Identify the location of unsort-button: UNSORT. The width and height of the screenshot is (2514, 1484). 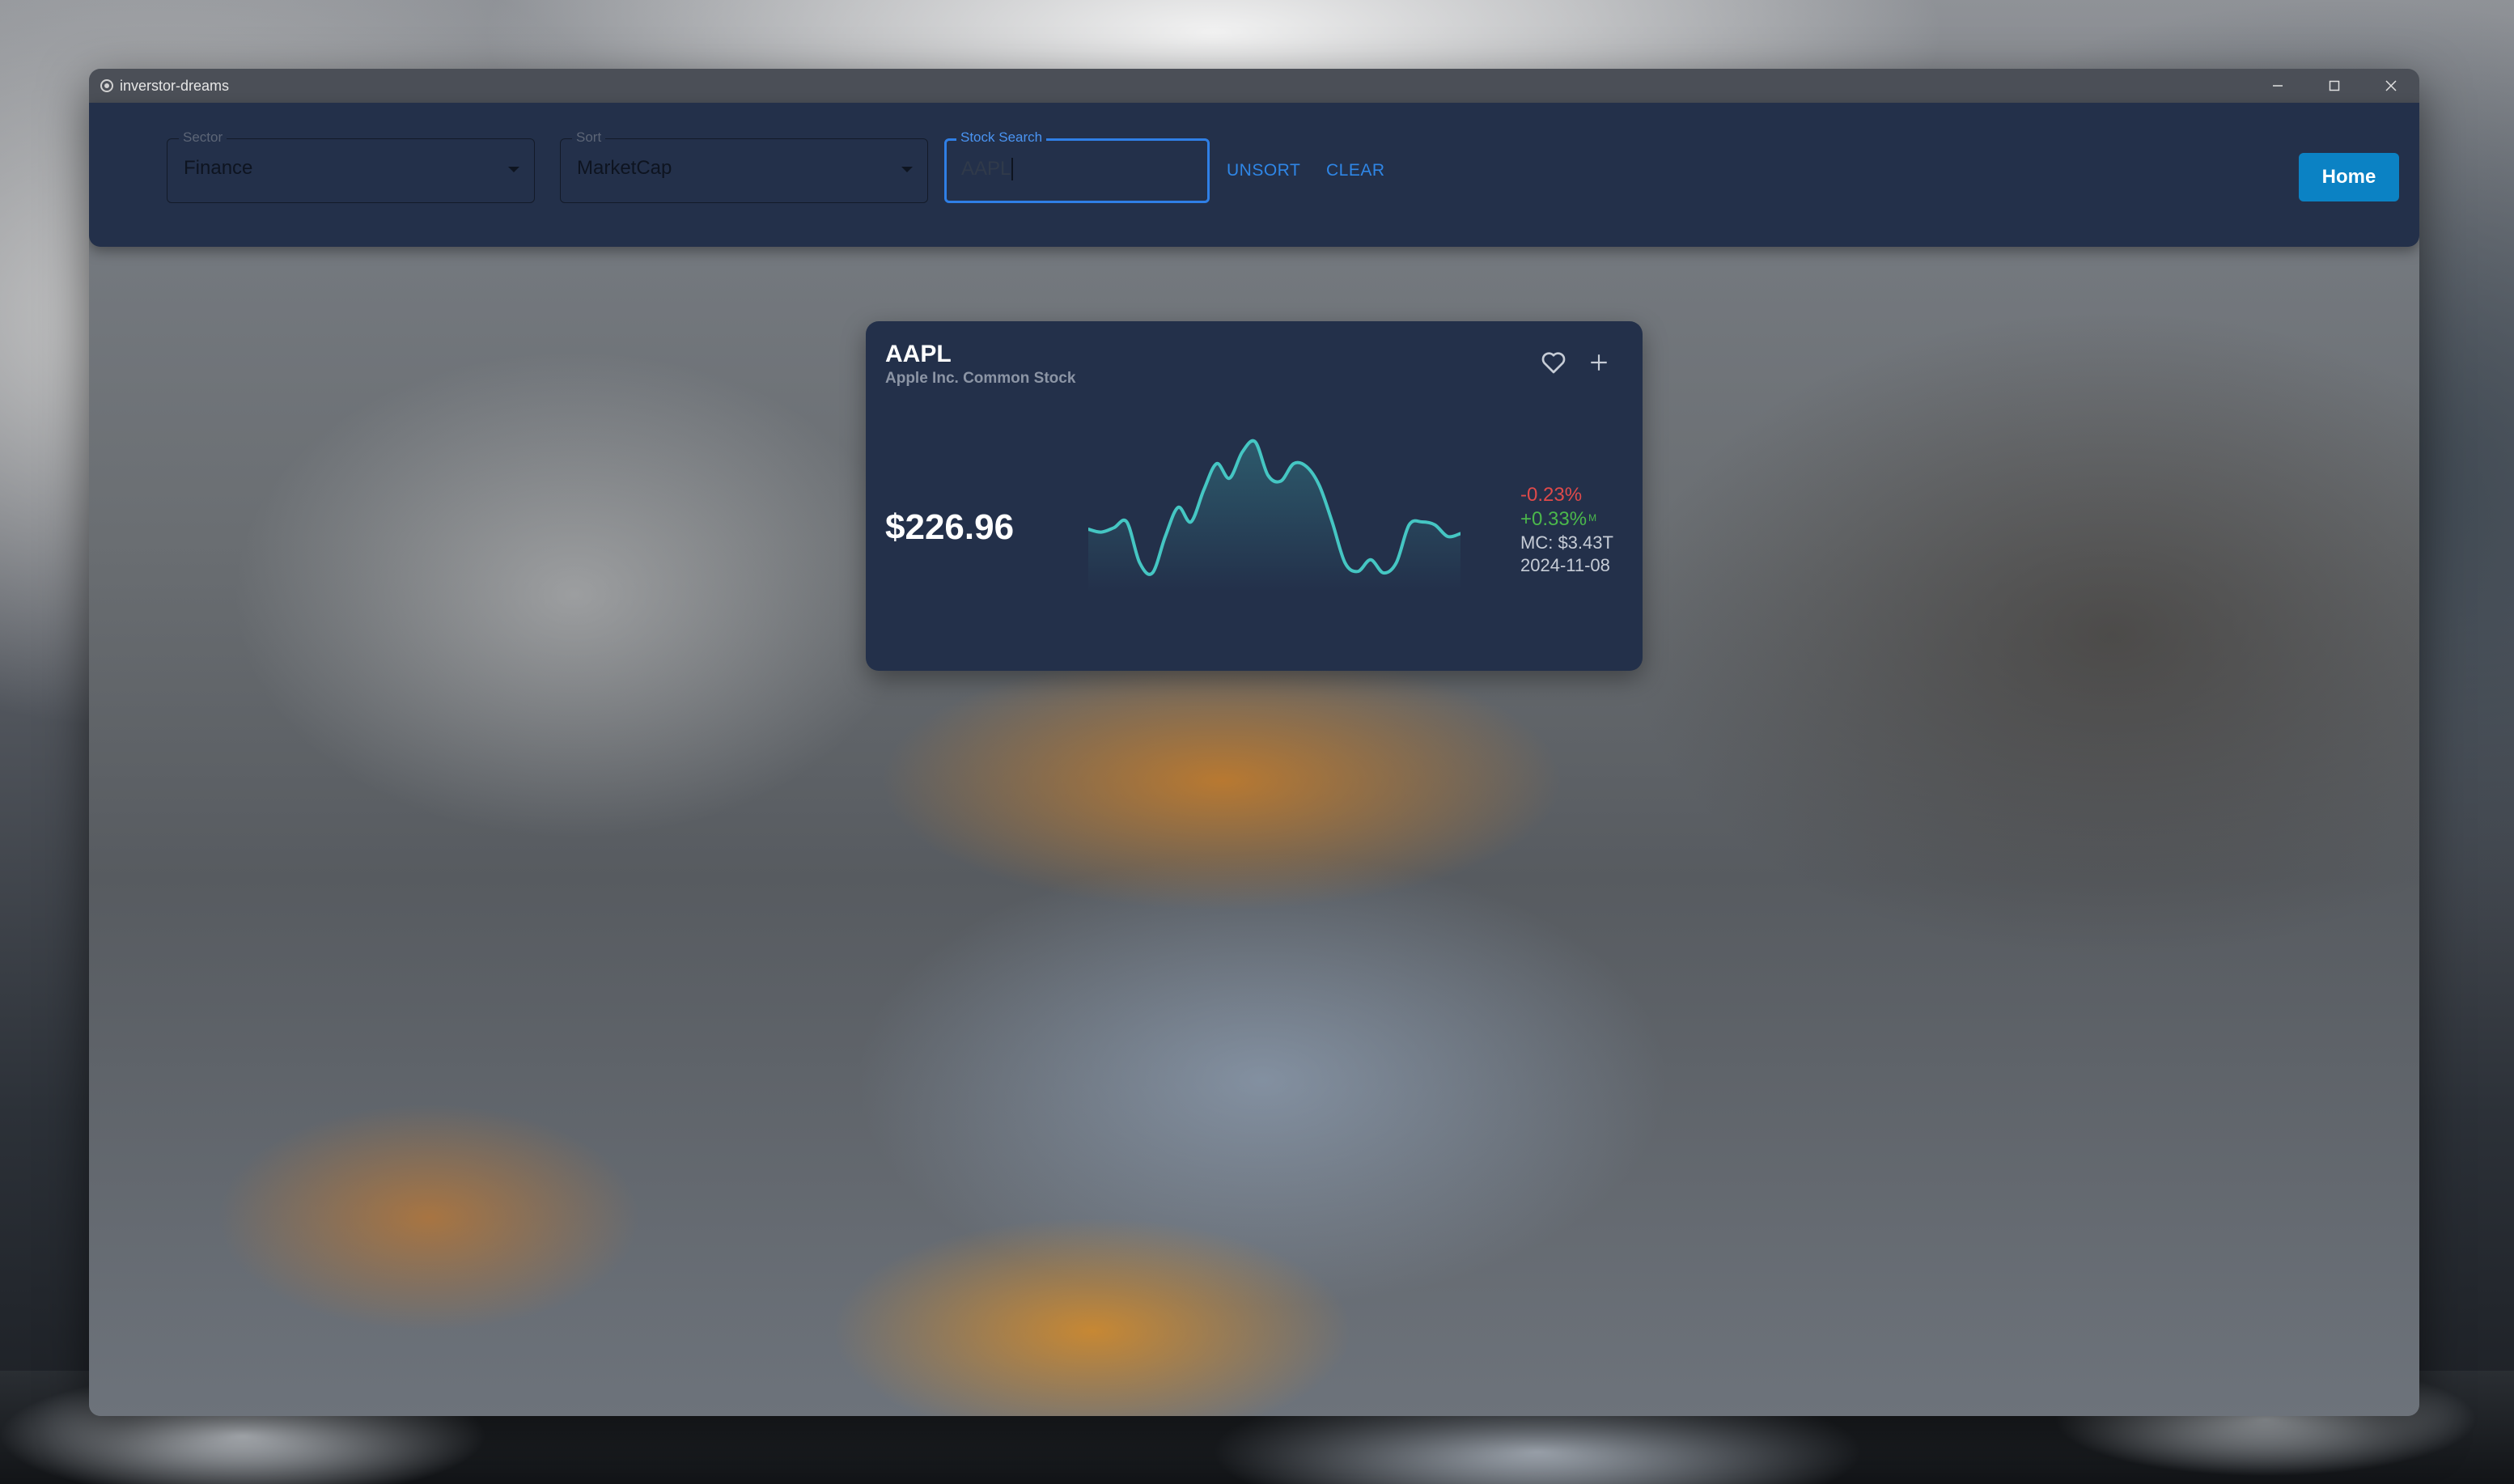
(1264, 171).